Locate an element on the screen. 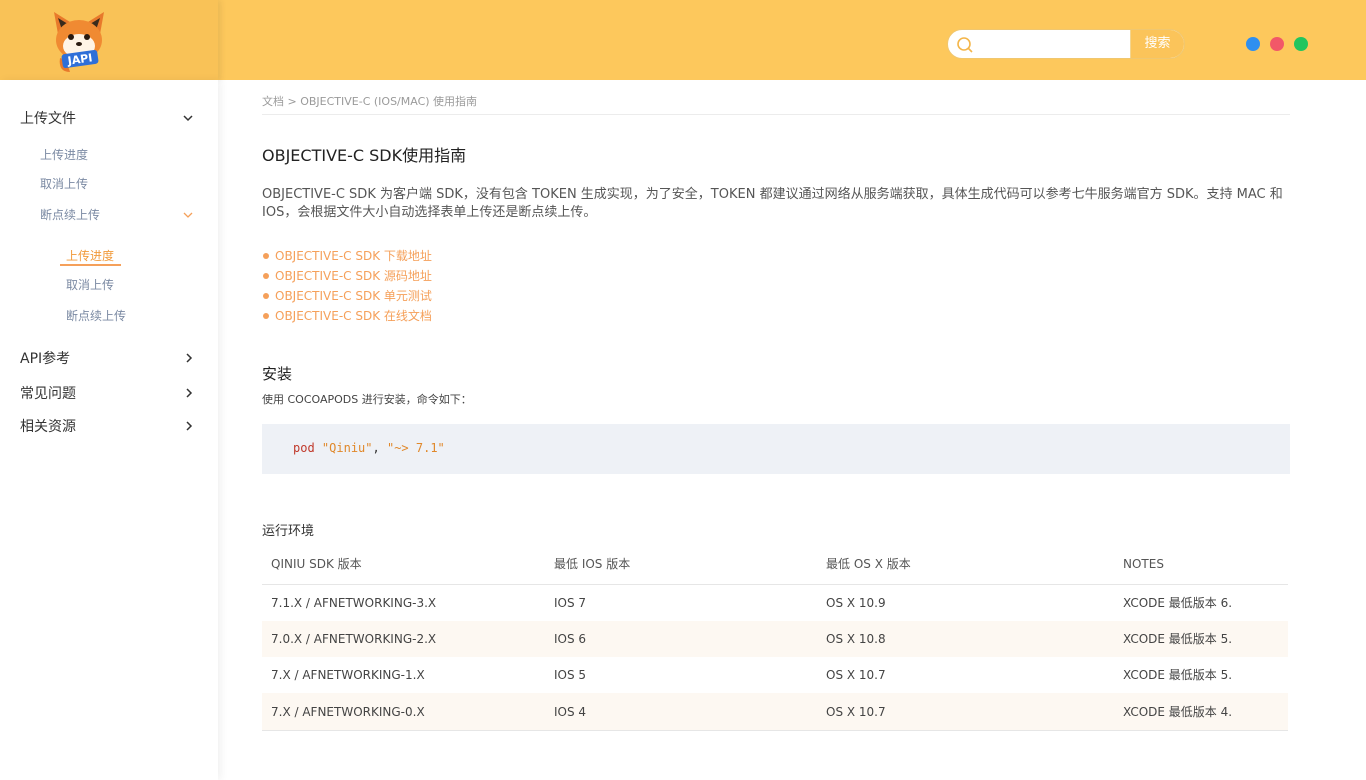 The width and height of the screenshot is (1366, 780). logo-area: JAPI is located at coordinates (109, 40).